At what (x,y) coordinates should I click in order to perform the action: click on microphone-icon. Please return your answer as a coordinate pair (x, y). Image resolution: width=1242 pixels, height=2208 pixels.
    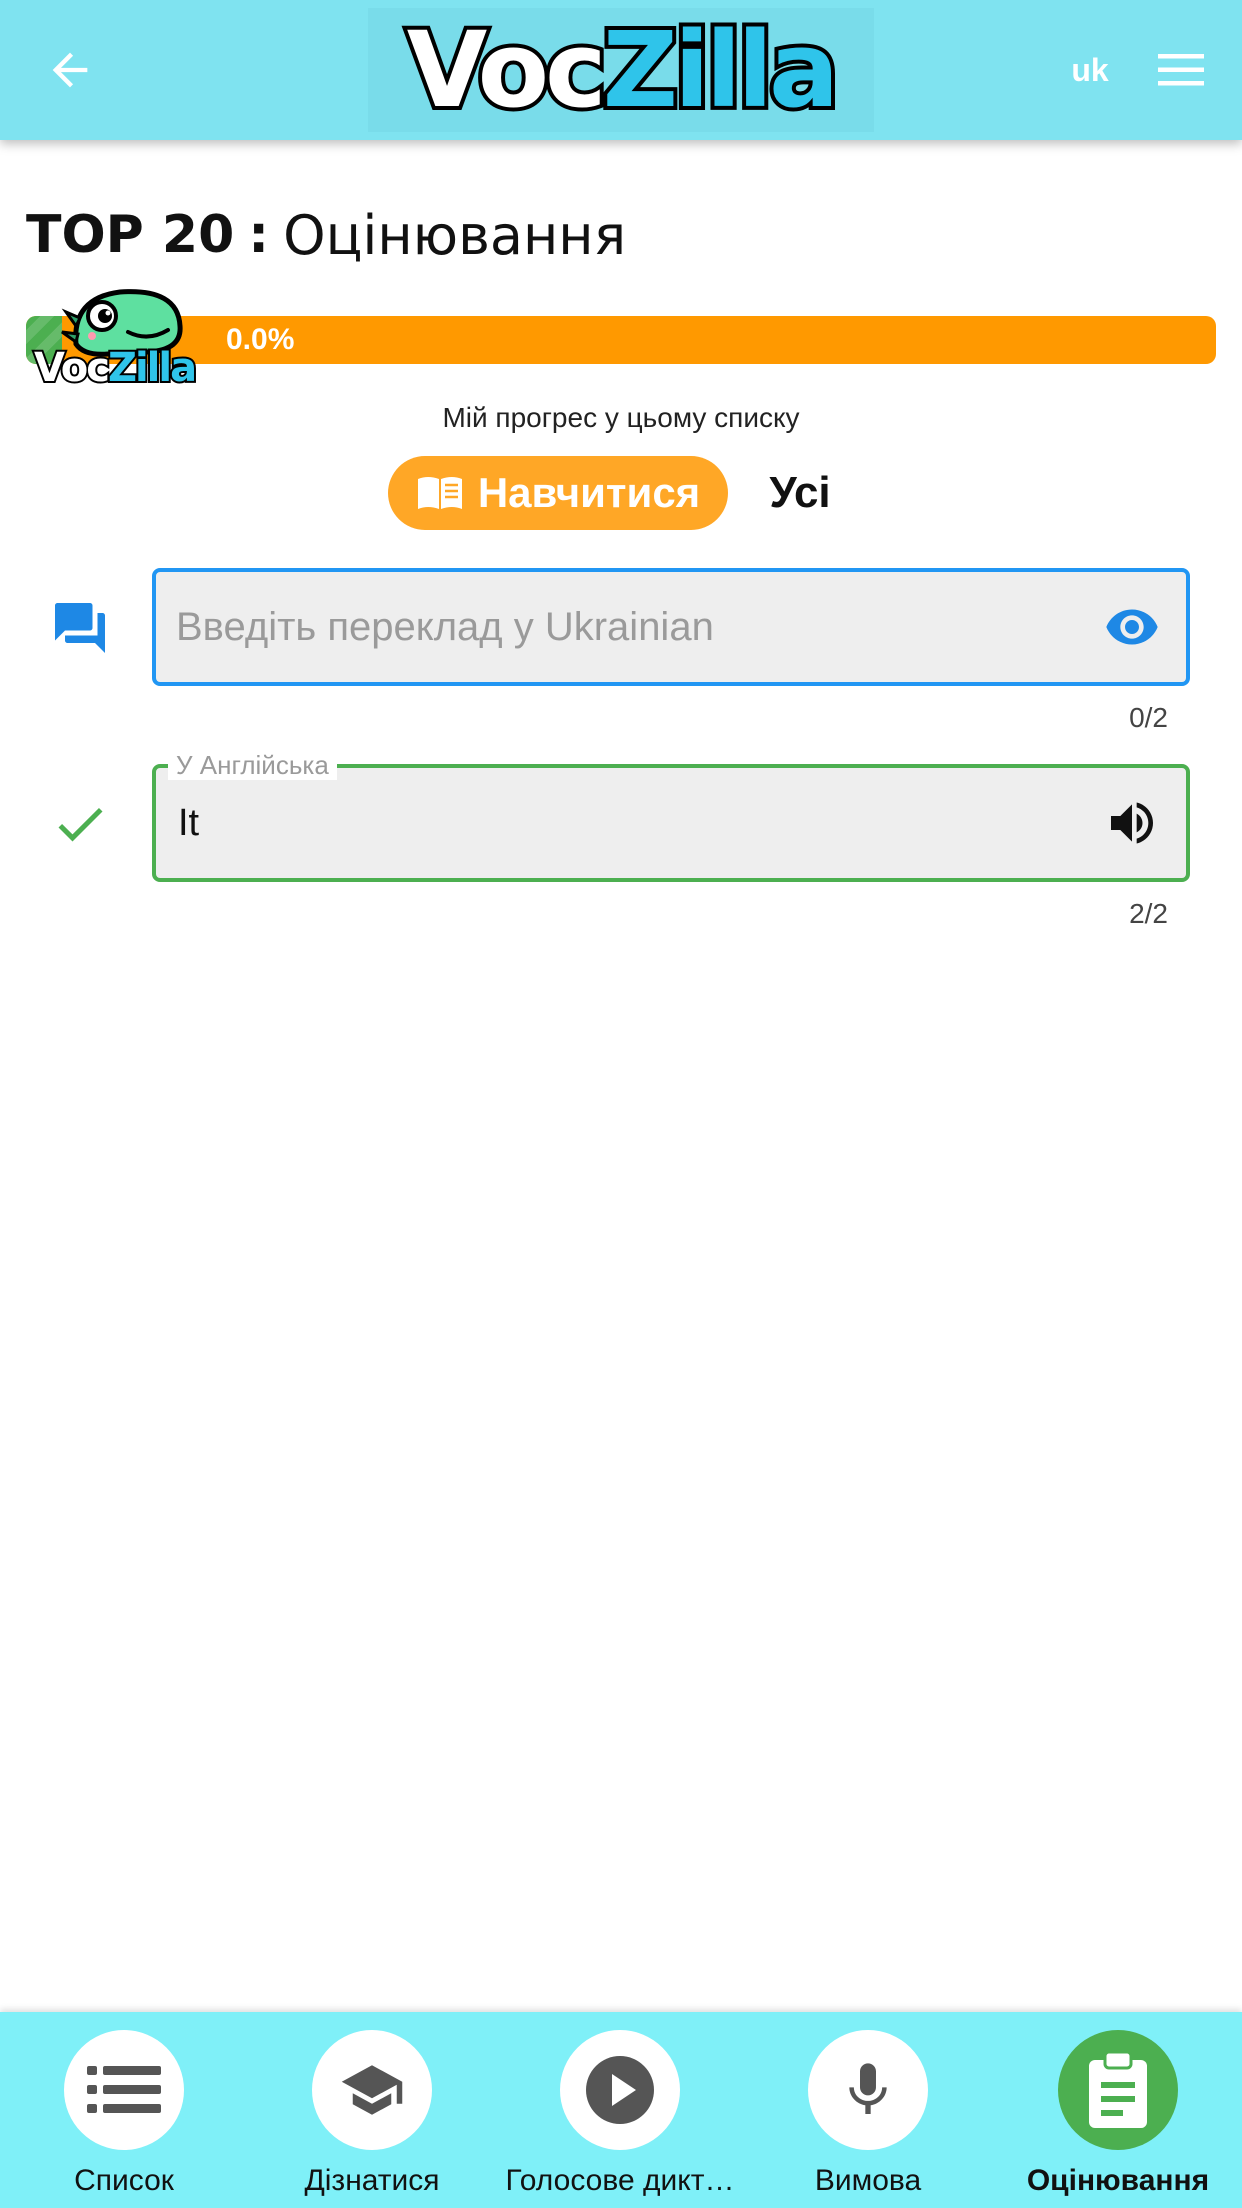
    Looking at the image, I should click on (868, 2088).